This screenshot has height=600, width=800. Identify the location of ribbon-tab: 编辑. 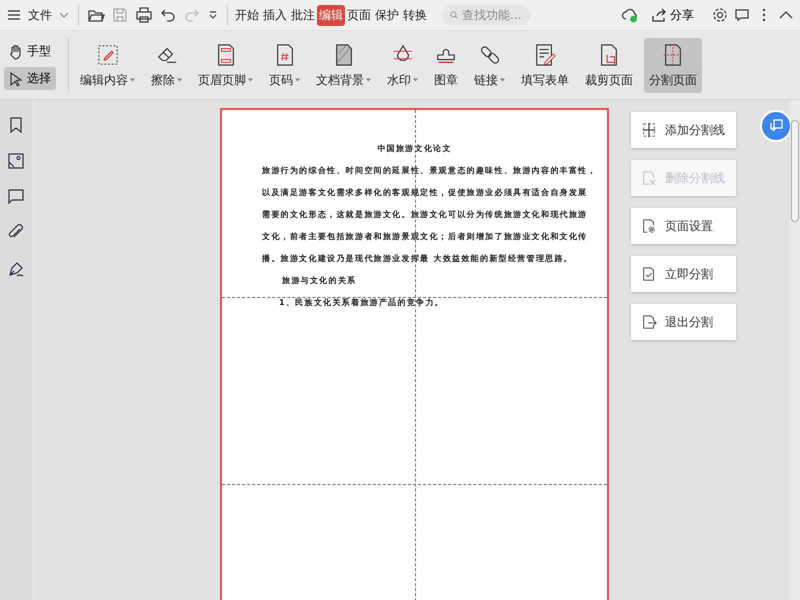
(331, 15).